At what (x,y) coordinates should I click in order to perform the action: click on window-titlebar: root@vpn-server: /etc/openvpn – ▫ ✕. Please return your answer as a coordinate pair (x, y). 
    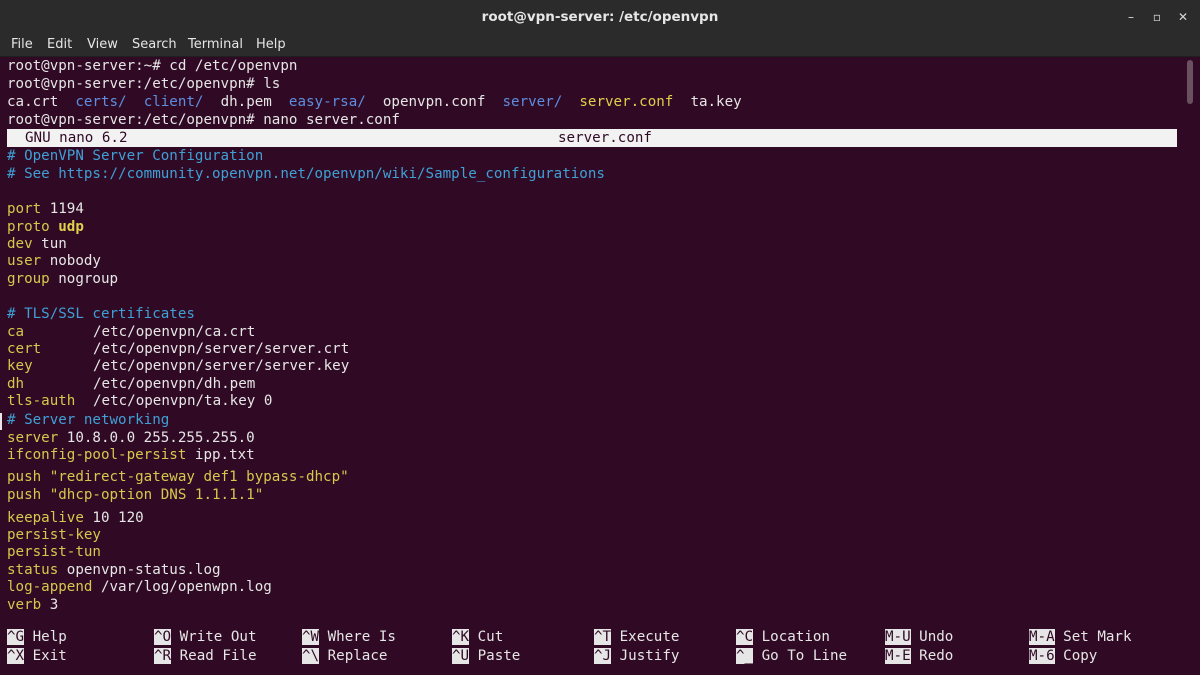
    Looking at the image, I should click on (600, 17).